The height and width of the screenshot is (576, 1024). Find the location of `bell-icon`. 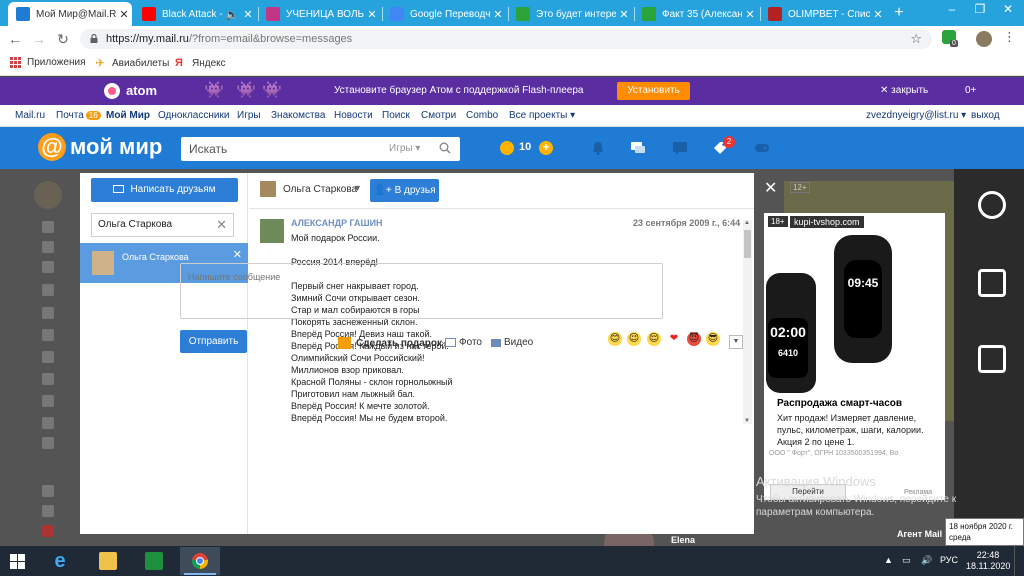

bell-icon is located at coordinates (598, 148).